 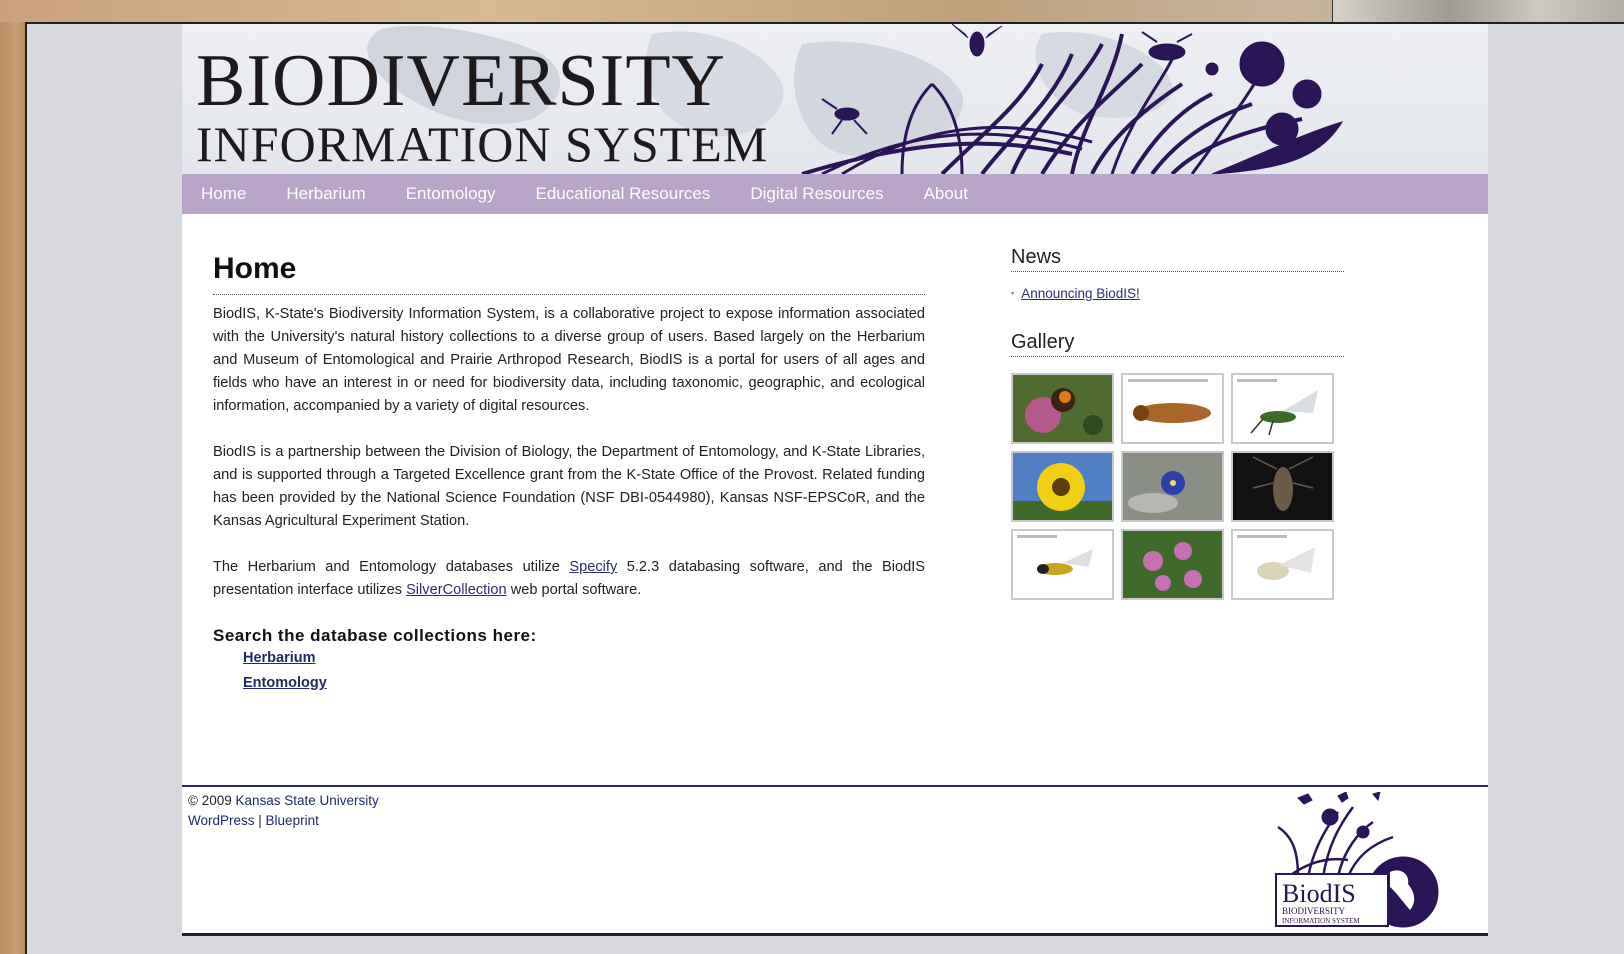 I want to click on gallery-thumb-blue-flower, so click(x=1172, y=486).